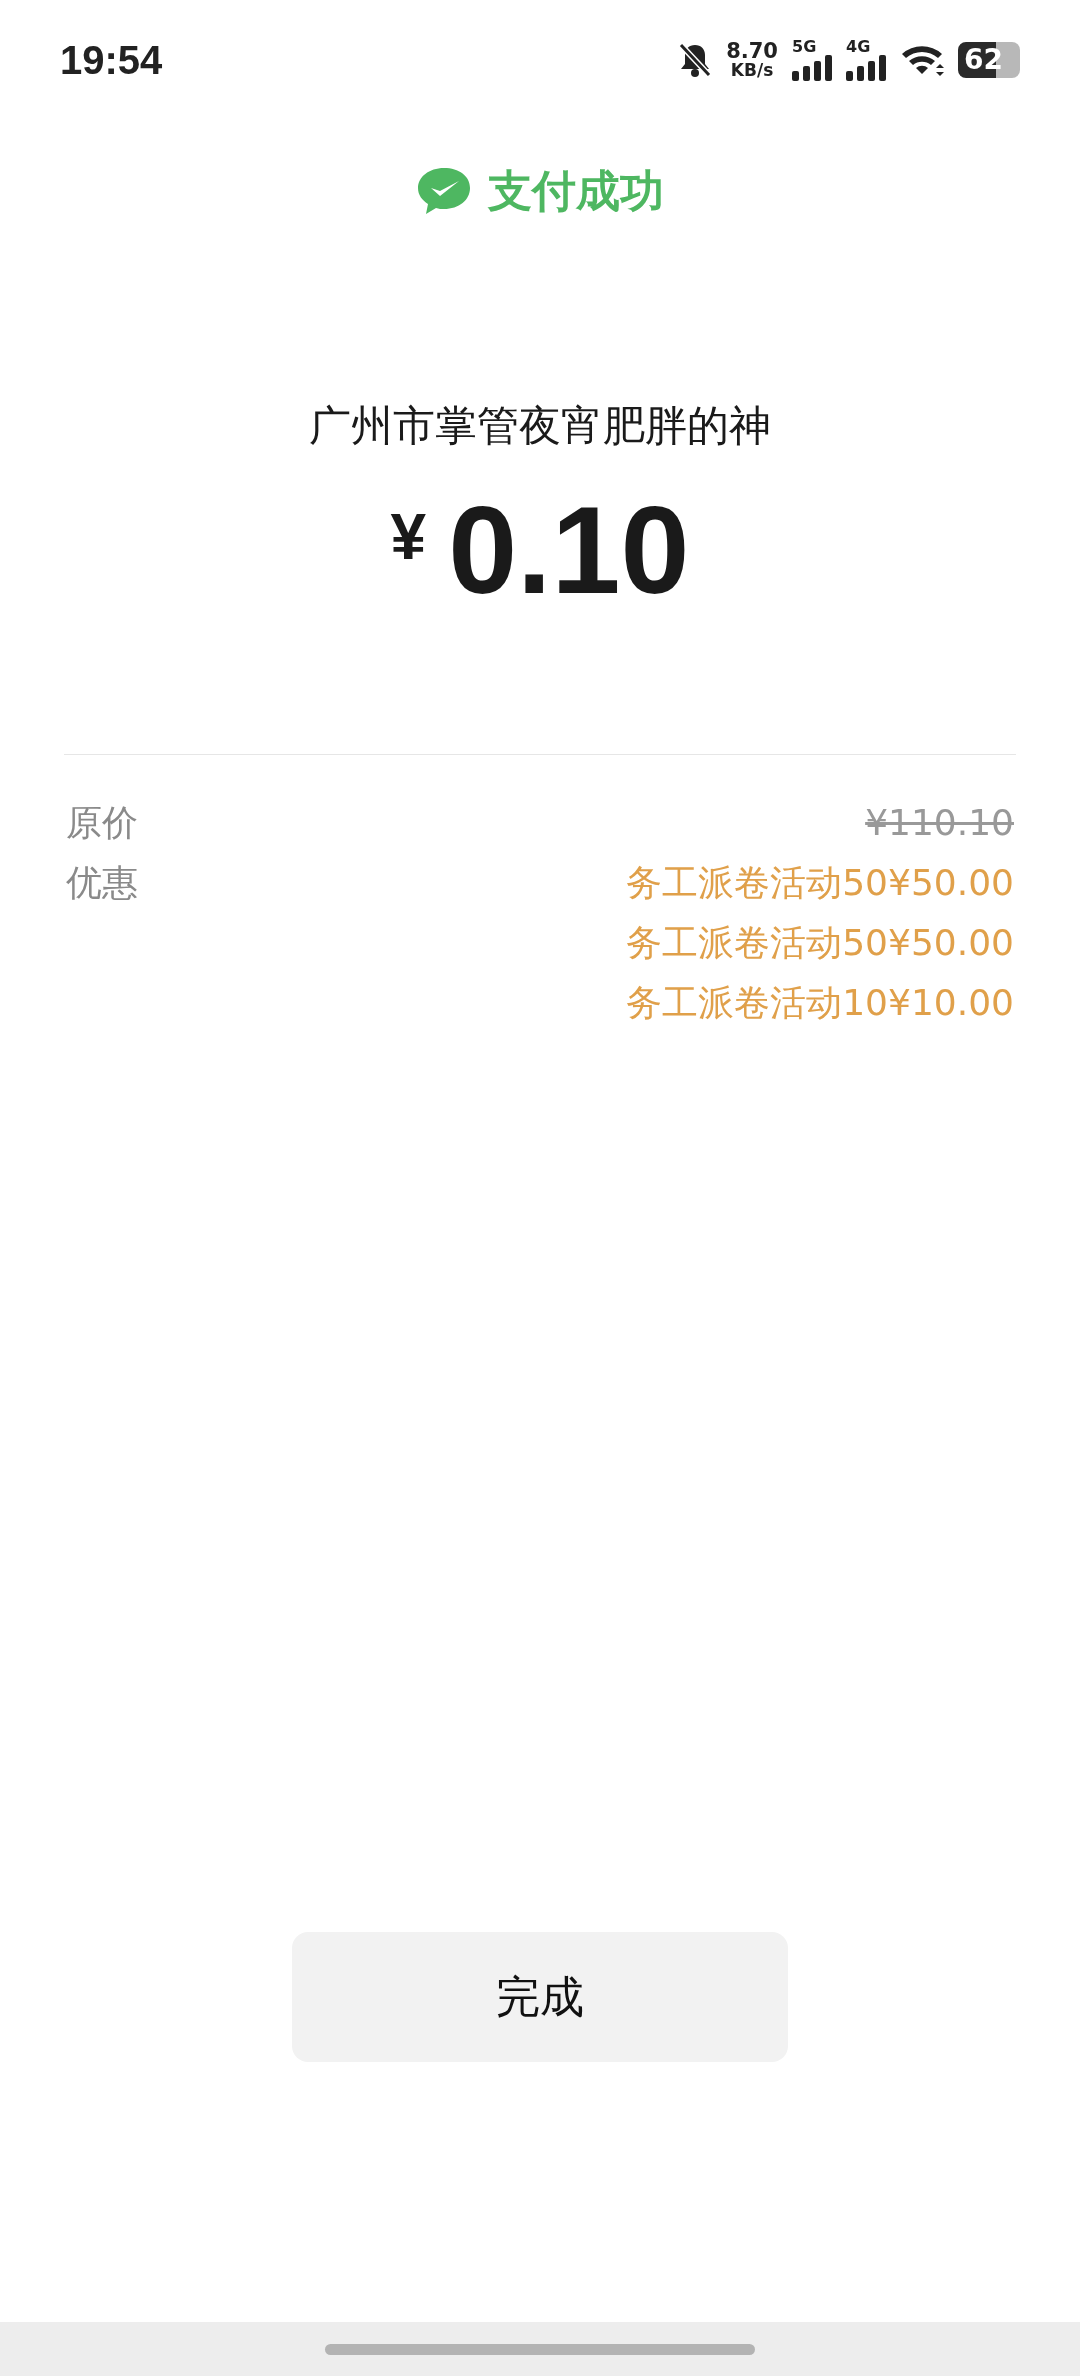 The width and height of the screenshot is (1080, 2376). I want to click on detail-label: 原价, so click(102, 823).